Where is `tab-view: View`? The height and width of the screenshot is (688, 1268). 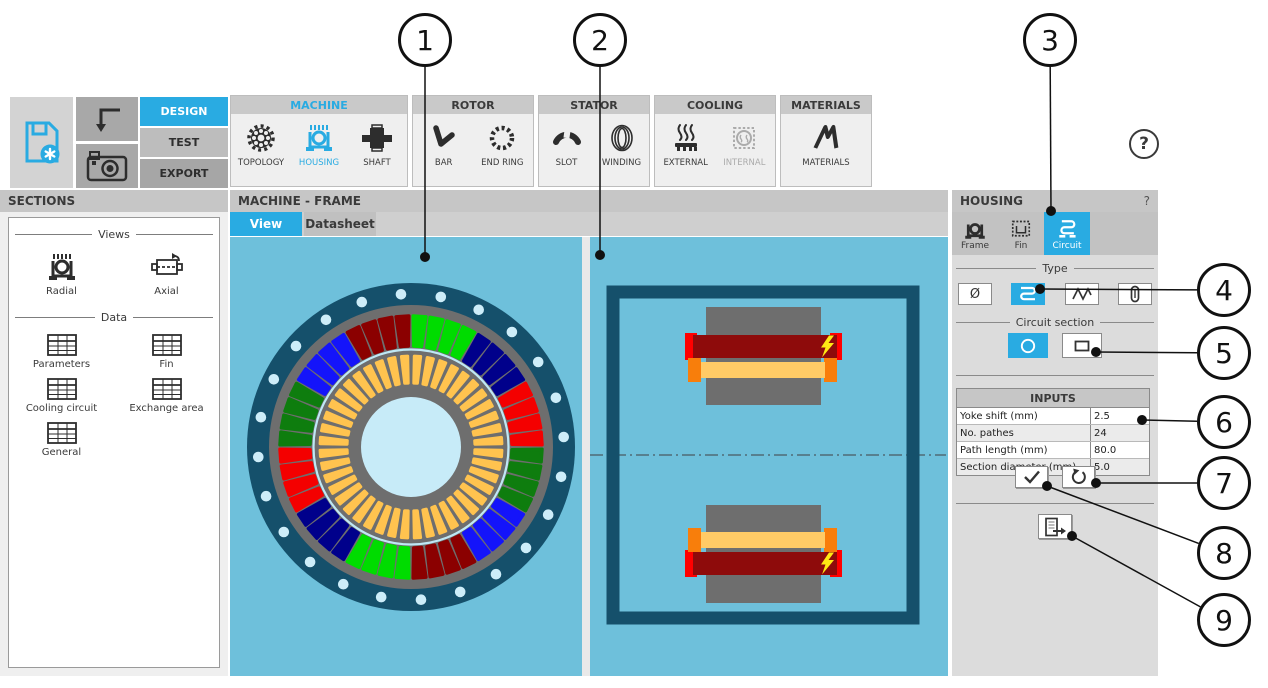
tab-view: View is located at coordinates (266, 224).